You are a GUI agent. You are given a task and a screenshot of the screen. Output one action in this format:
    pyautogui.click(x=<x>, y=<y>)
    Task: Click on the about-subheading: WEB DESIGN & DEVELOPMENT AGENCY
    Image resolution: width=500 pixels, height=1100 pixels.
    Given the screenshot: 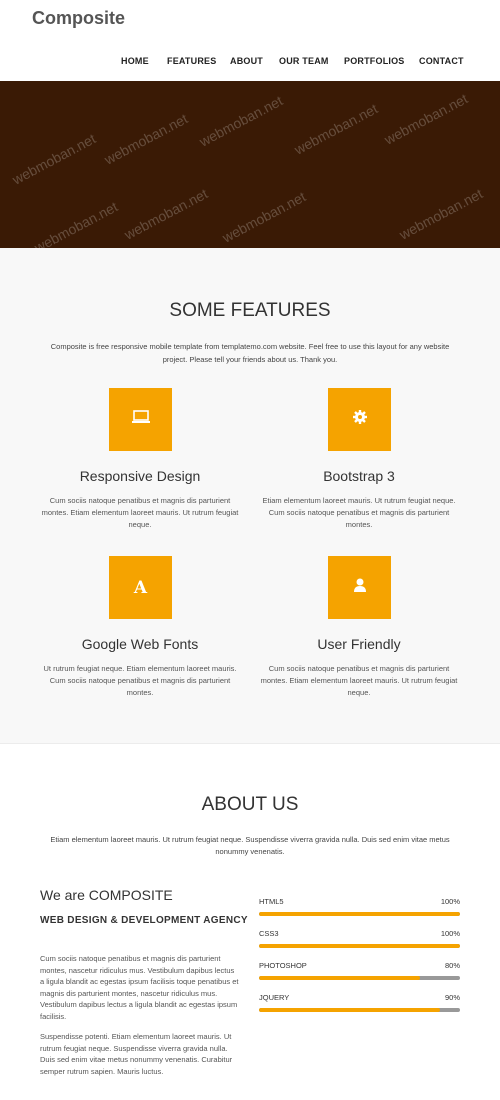 What is the action you would take?
    pyautogui.click(x=144, y=920)
    